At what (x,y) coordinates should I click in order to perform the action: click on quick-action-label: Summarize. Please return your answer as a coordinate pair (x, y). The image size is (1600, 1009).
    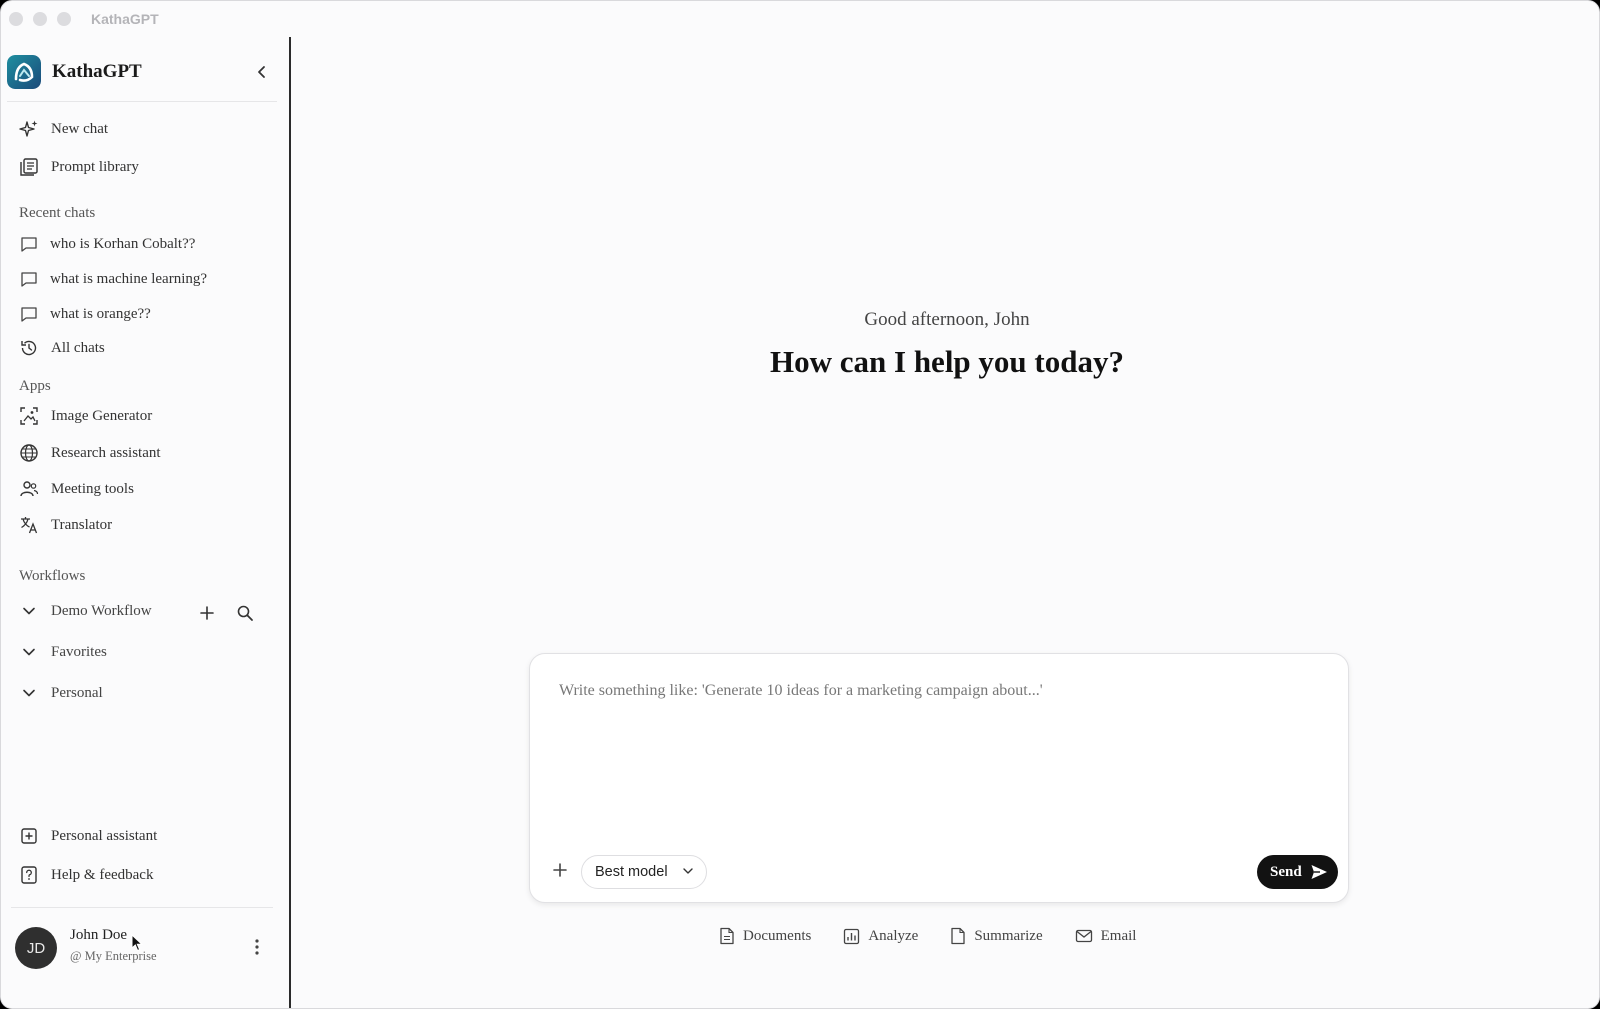
    Looking at the image, I should click on (1008, 935).